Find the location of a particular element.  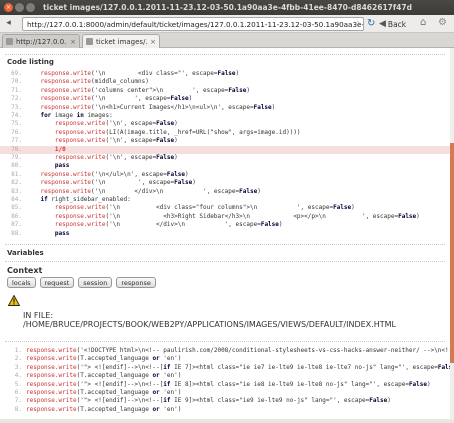

vertical-scrollbar is located at coordinates (452, 233).